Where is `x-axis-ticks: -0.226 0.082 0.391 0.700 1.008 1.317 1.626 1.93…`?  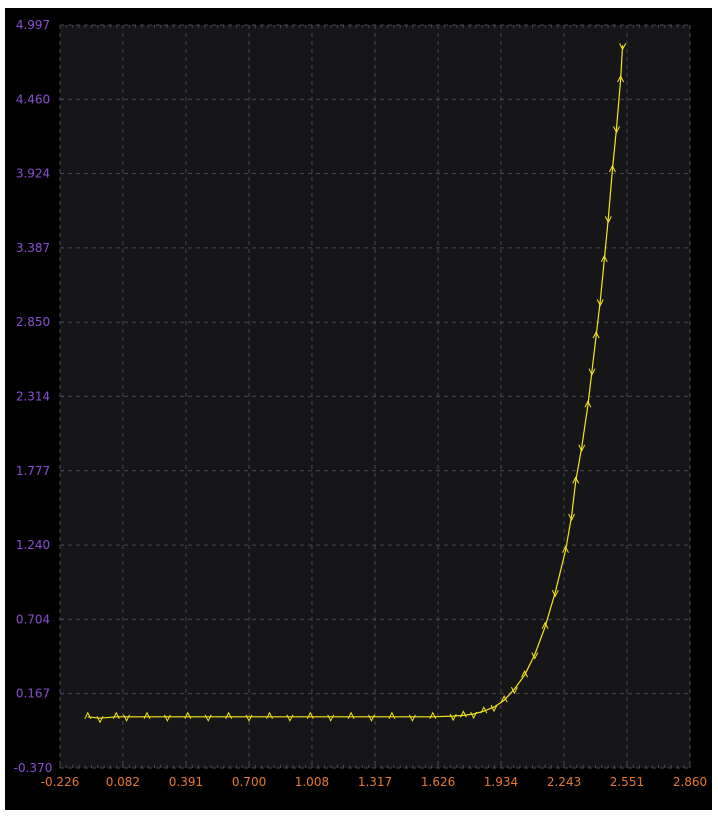
x-axis-ticks: -0.226 0.082 0.391 0.700 1.008 1.317 1.626 1.93… is located at coordinates (374, 782).